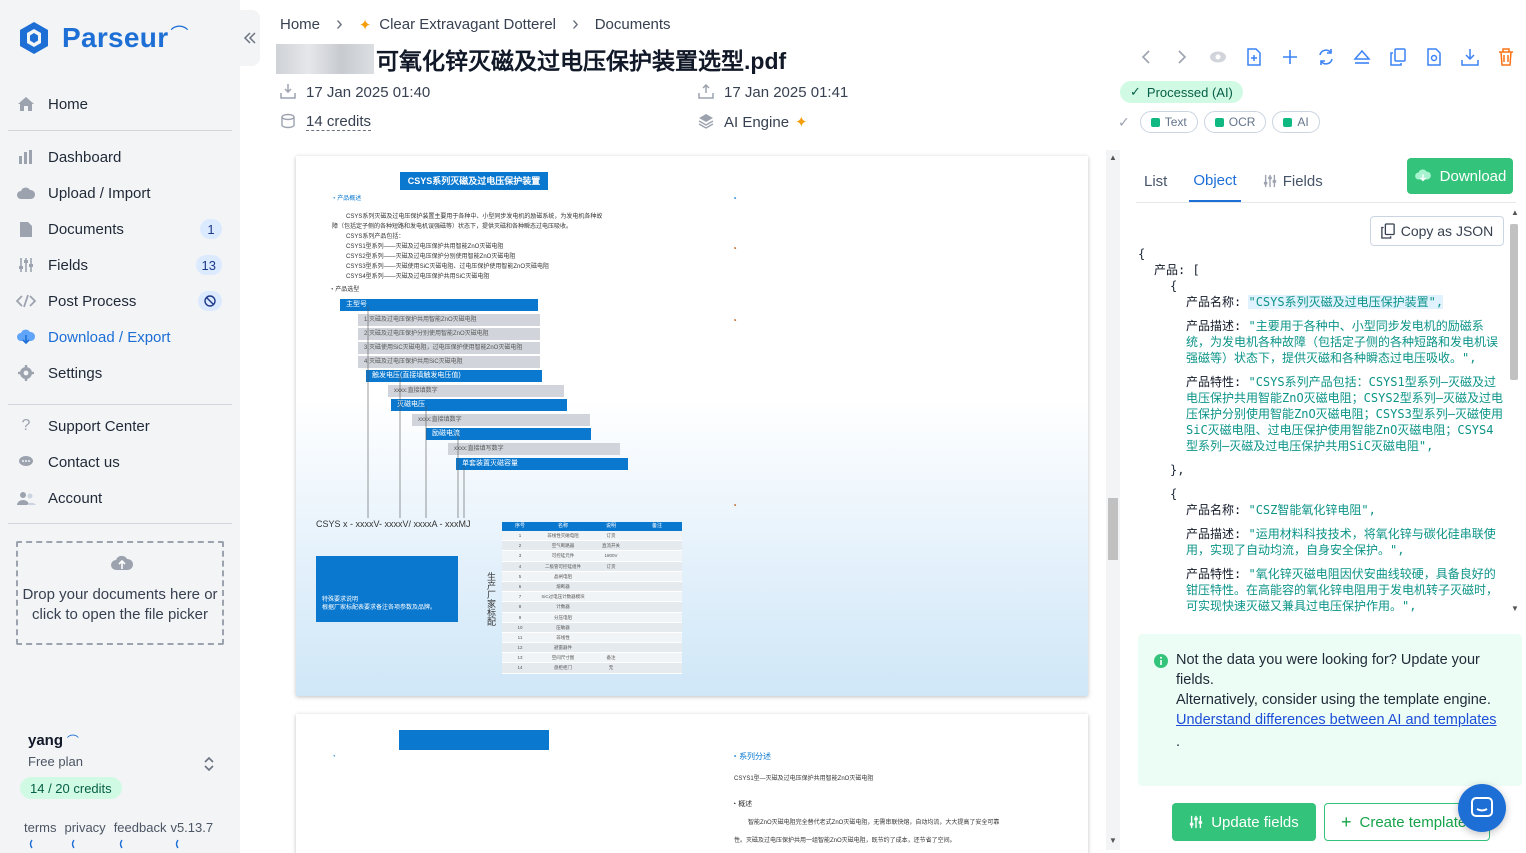 The image size is (1526, 853). I want to click on breadcrumb-documents: Documents, so click(633, 24).